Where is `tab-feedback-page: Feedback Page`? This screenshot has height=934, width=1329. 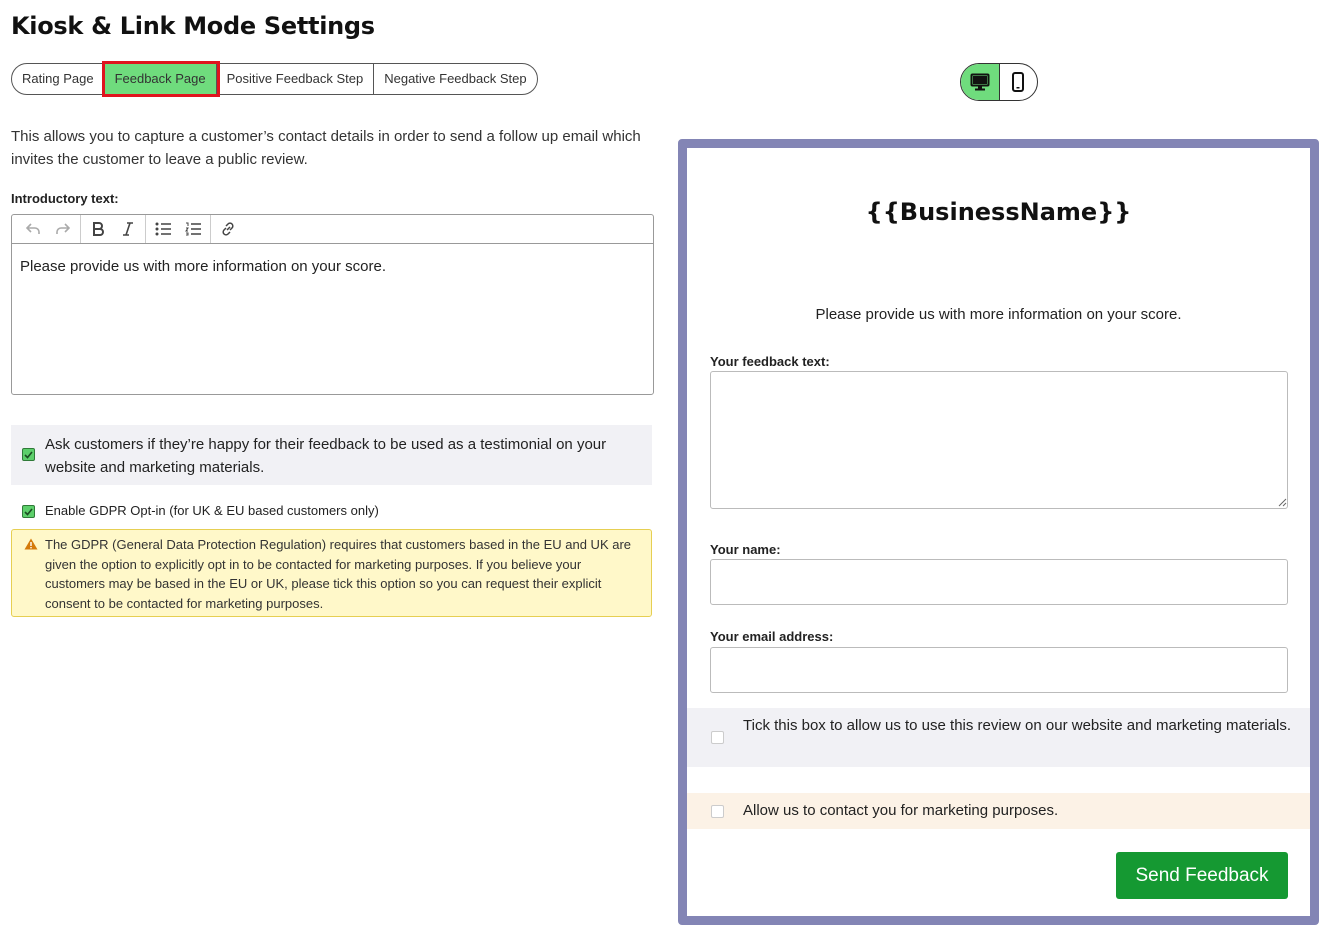
tab-feedback-page: Feedback Page is located at coordinates (160, 79).